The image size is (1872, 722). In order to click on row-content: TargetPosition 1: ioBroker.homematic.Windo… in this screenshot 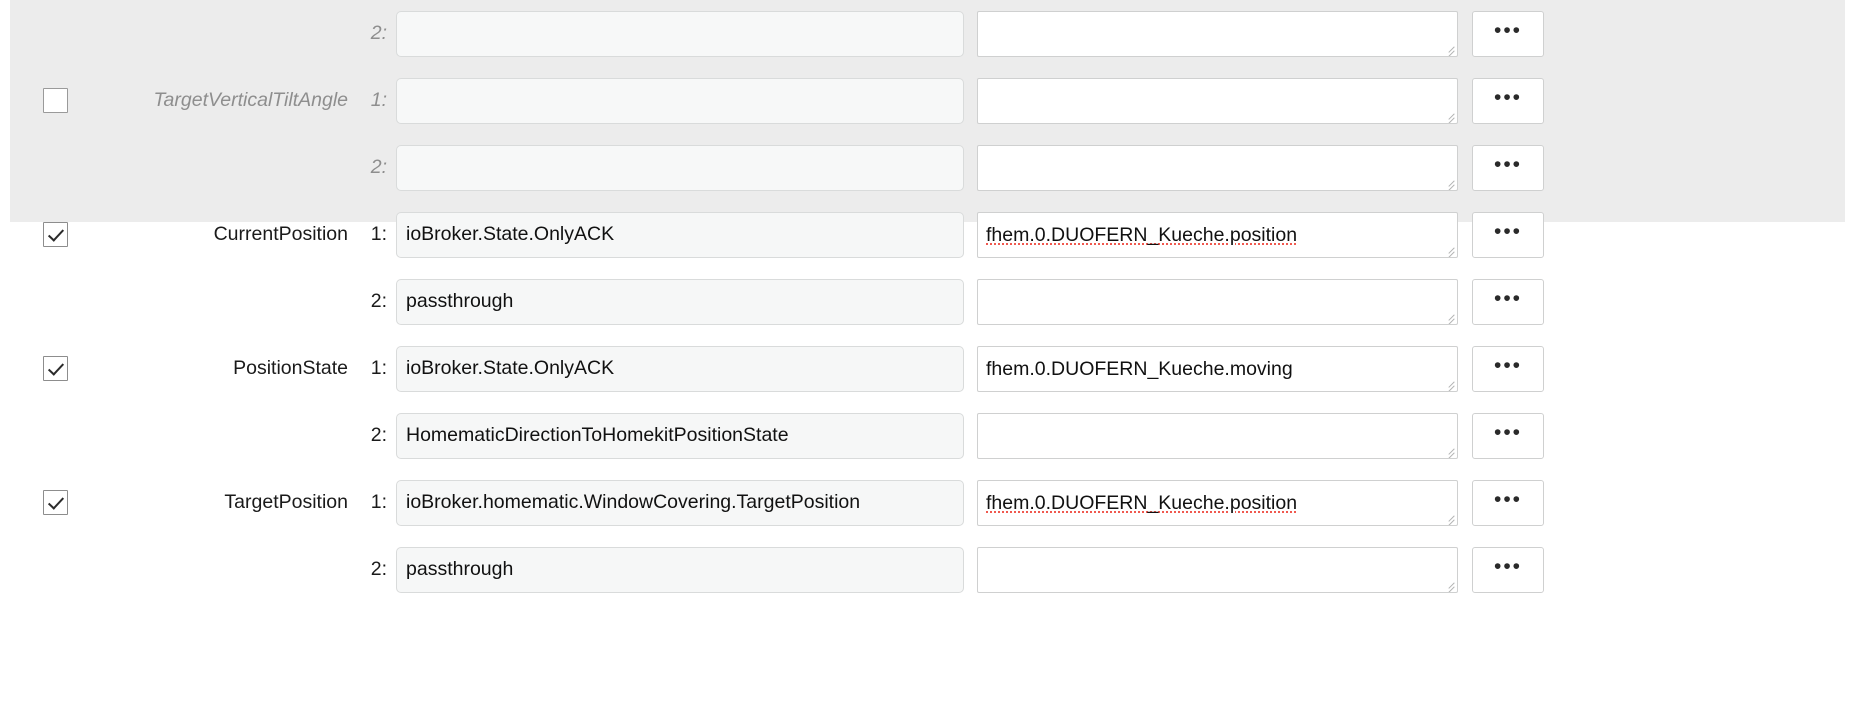, I will do `click(936, 502)`.